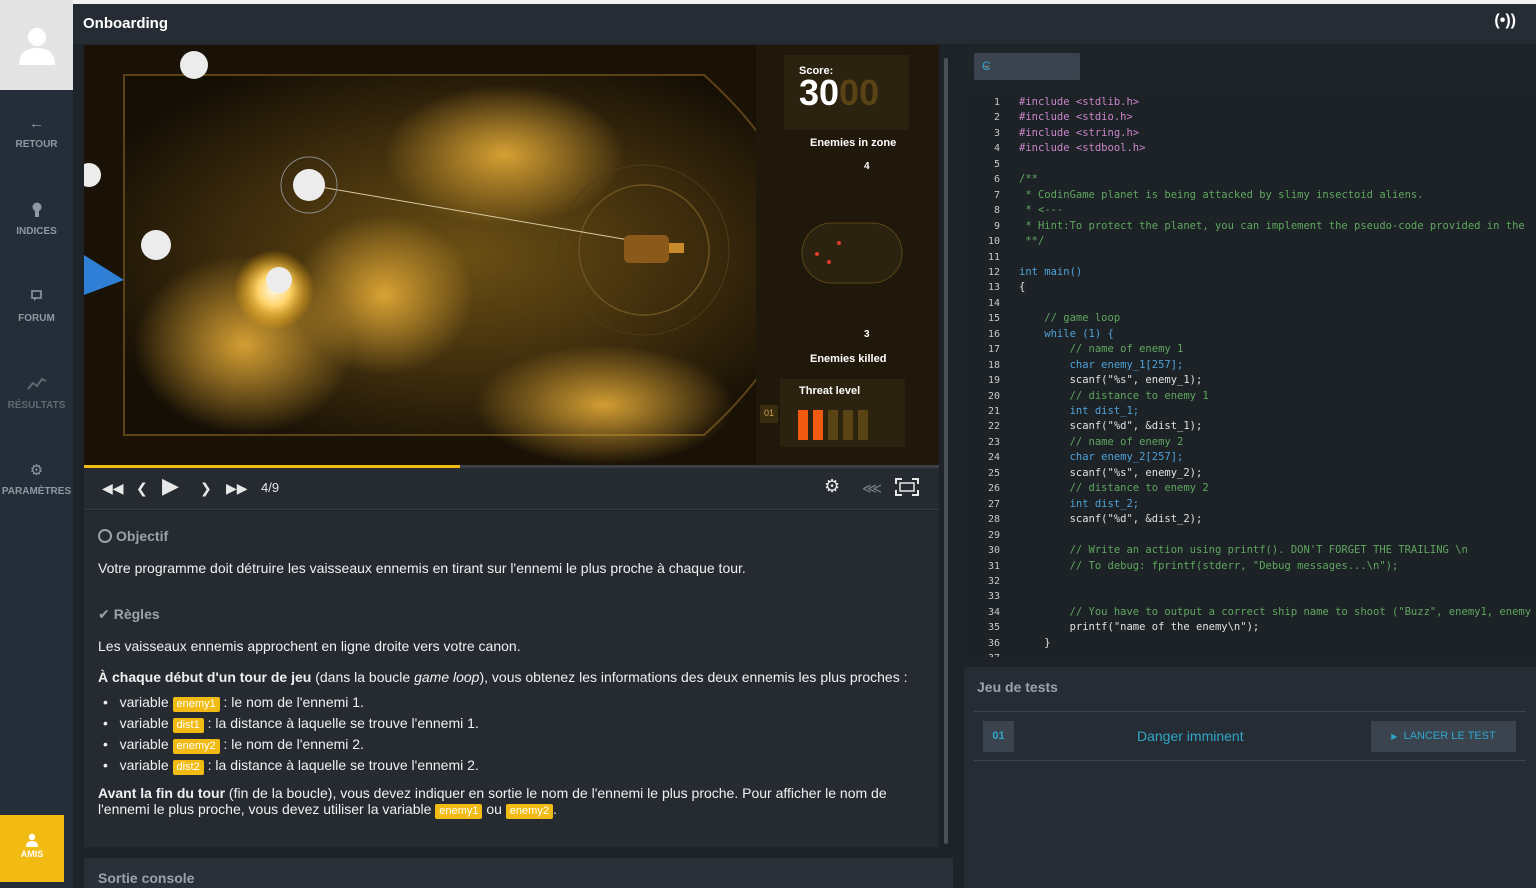  What do you see at coordinates (206, 488) in the screenshot?
I see `step-forward-icon: ❯` at bounding box center [206, 488].